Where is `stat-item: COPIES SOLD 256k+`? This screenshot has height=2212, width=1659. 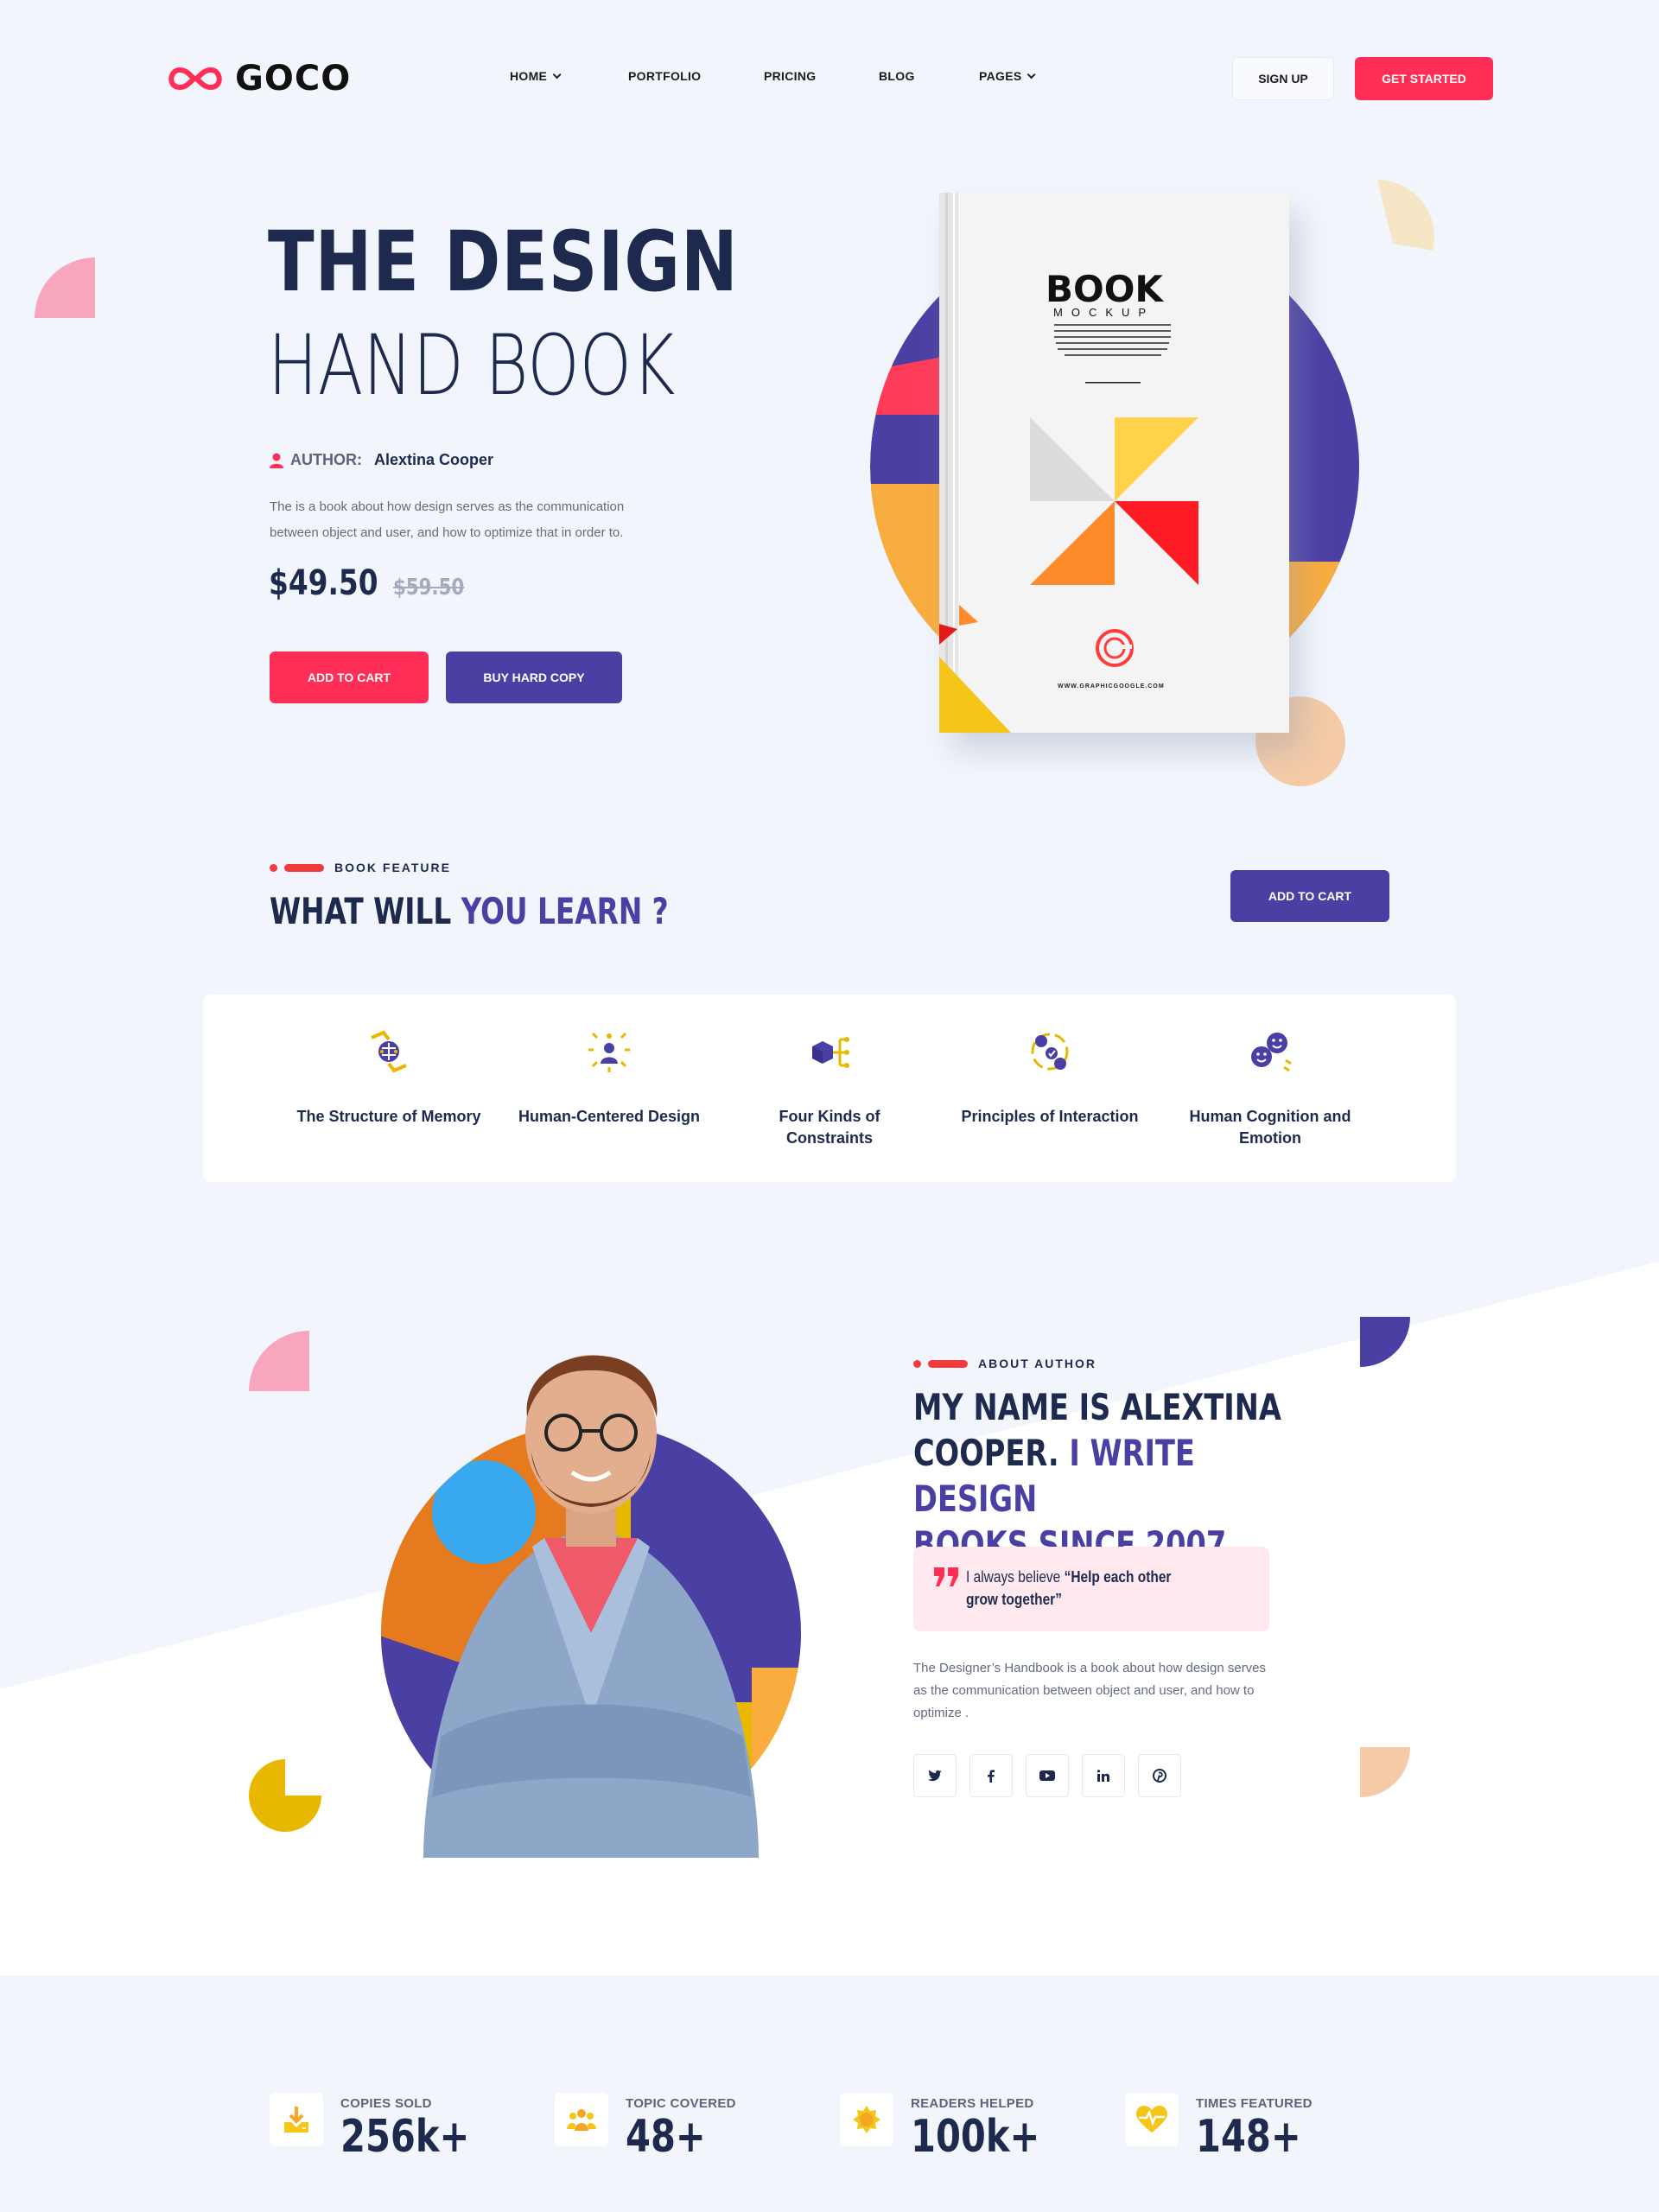
stat-item: COPIES SOLD 256k+ is located at coordinates (386, 2126).